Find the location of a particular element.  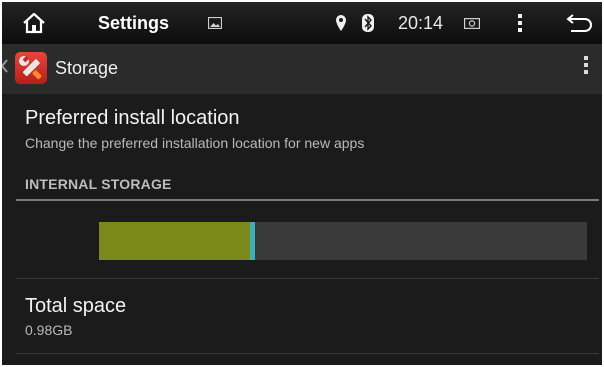

total-space-value: 0.98GB is located at coordinates (49, 330).